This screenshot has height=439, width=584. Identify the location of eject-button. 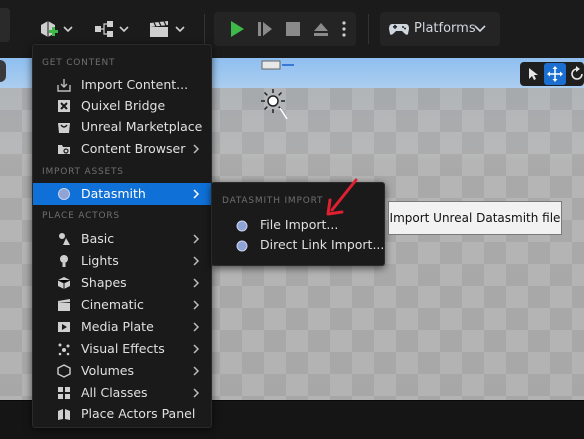
(321, 29).